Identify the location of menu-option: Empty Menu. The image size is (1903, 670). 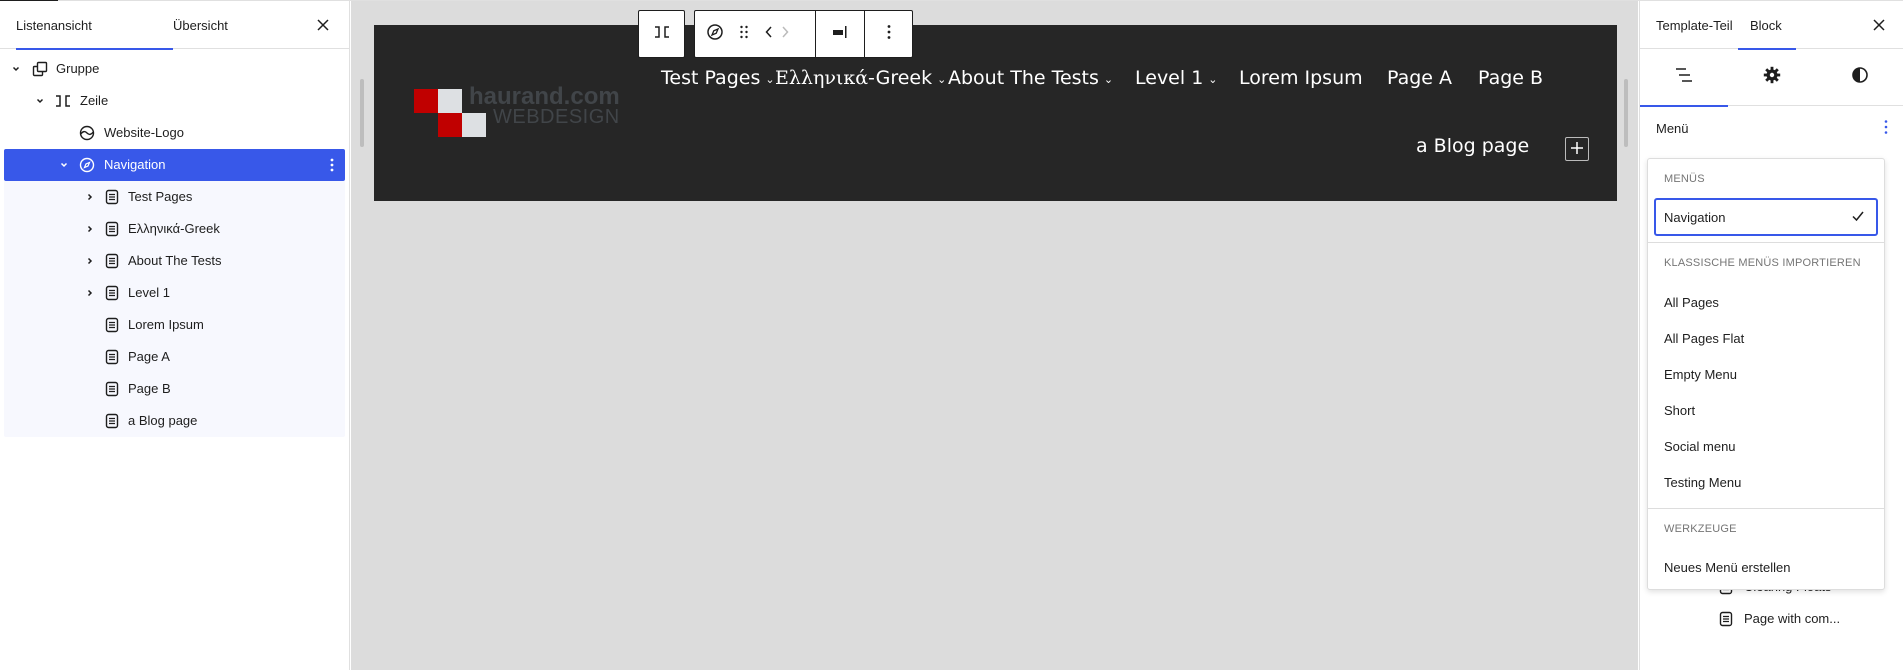
(1769, 374).